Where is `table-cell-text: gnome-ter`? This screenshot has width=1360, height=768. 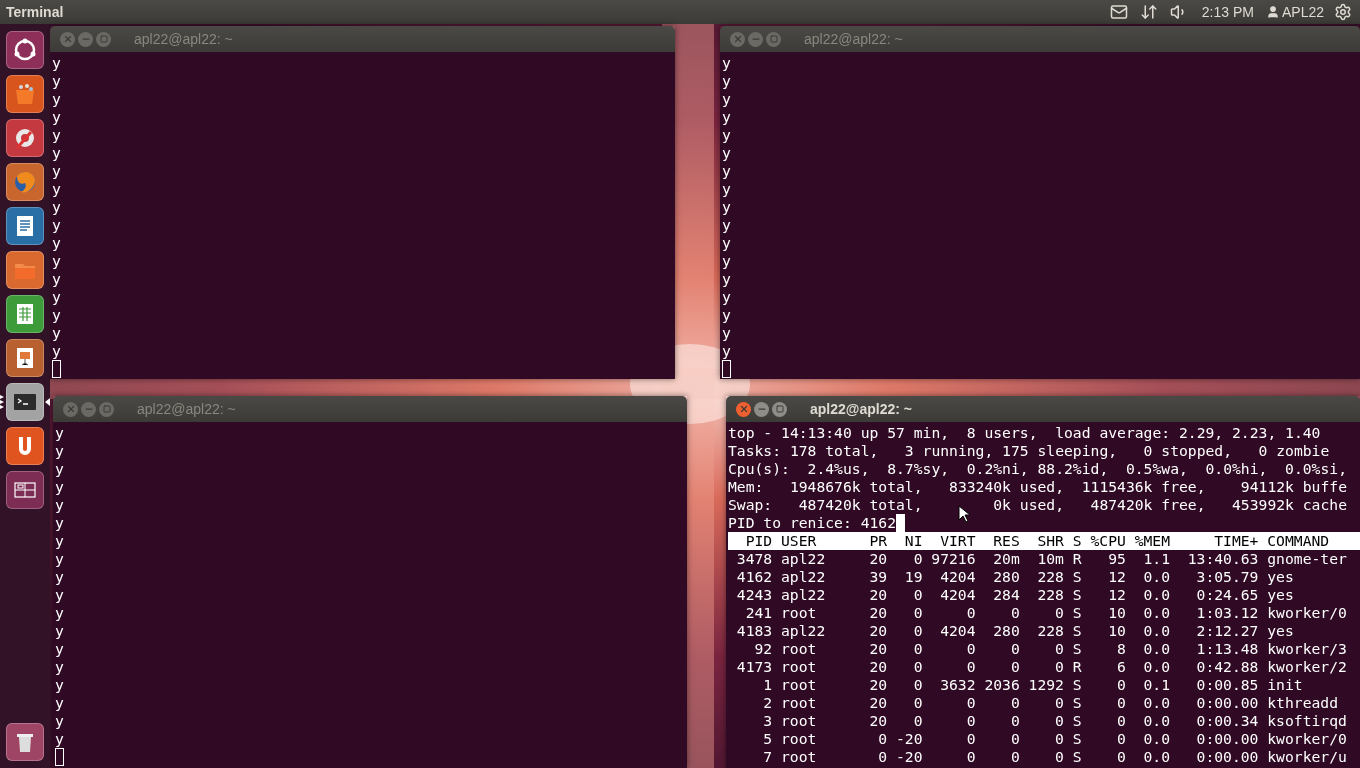 table-cell-text: gnome-ter is located at coordinates (1306, 559).